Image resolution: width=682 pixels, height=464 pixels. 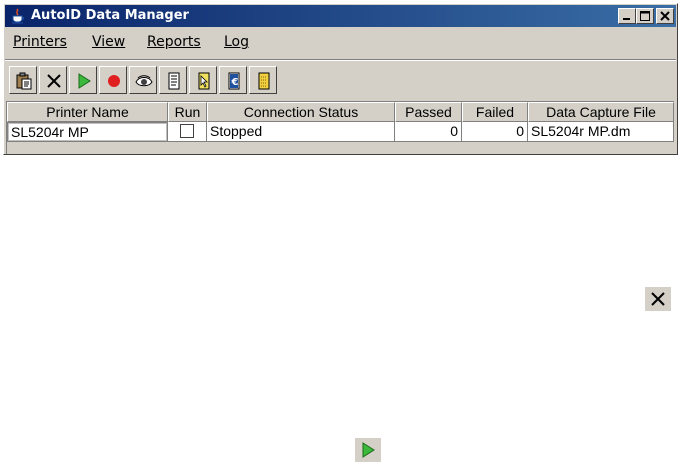 I want to click on select-report-button, so click(x=203, y=80).